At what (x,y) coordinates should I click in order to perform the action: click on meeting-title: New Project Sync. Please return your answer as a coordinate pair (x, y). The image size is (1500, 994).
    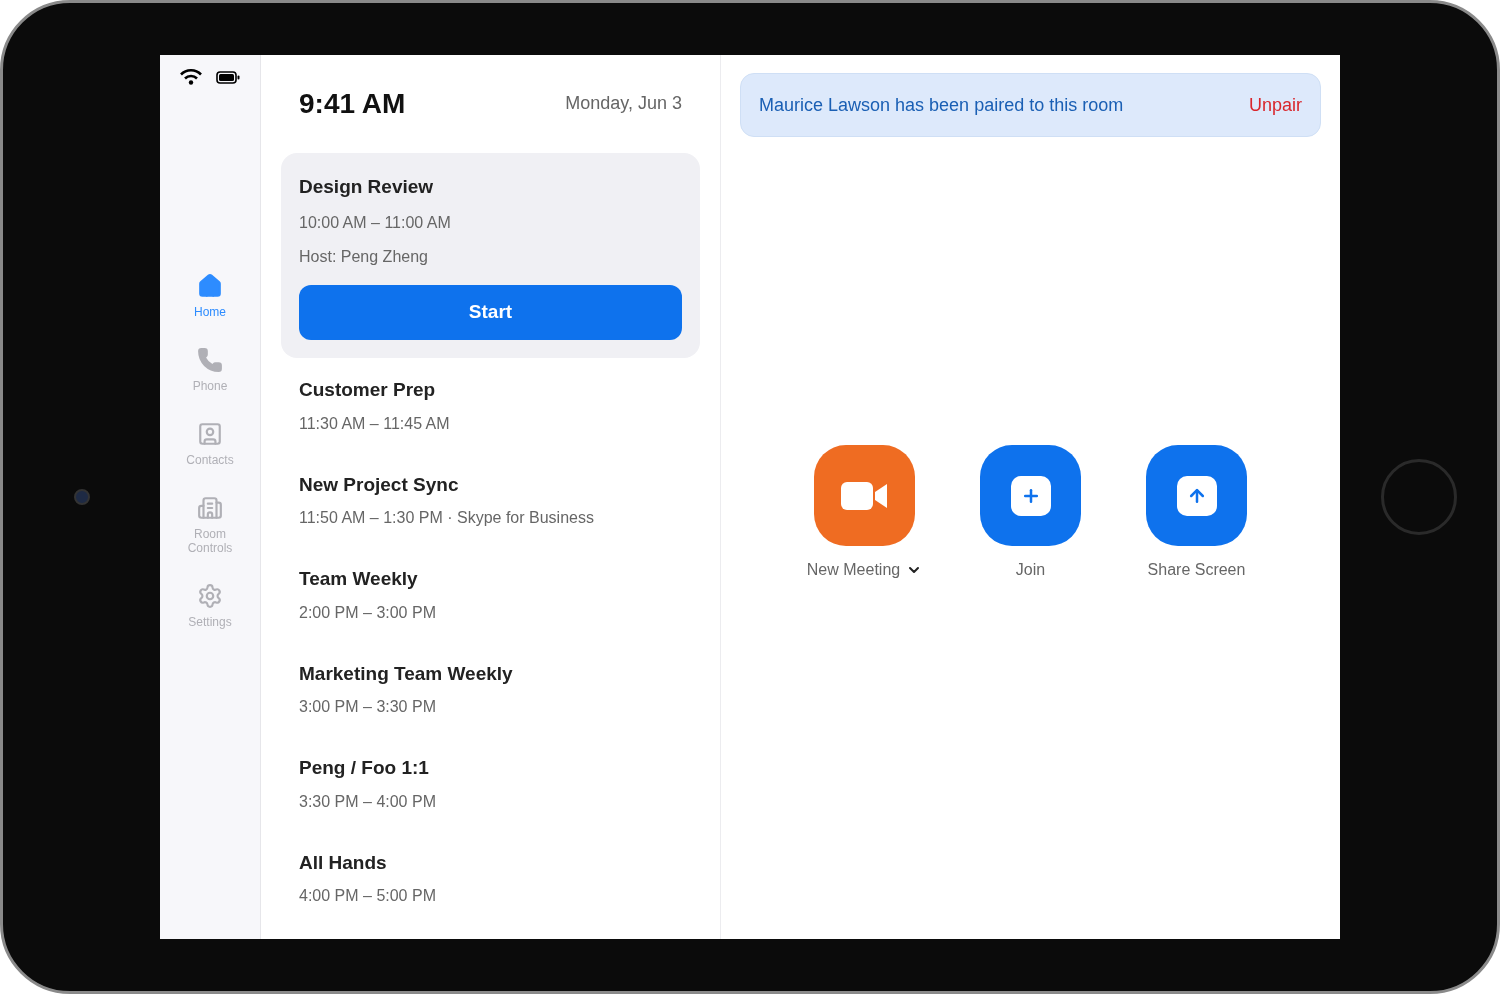
    Looking at the image, I should click on (379, 484).